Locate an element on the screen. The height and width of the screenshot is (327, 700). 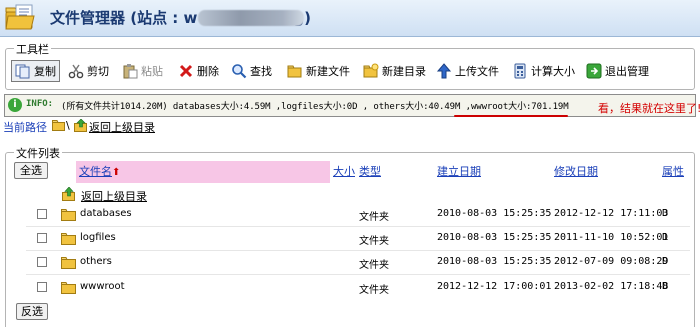
new-folder-icon is located at coordinates (371, 71).